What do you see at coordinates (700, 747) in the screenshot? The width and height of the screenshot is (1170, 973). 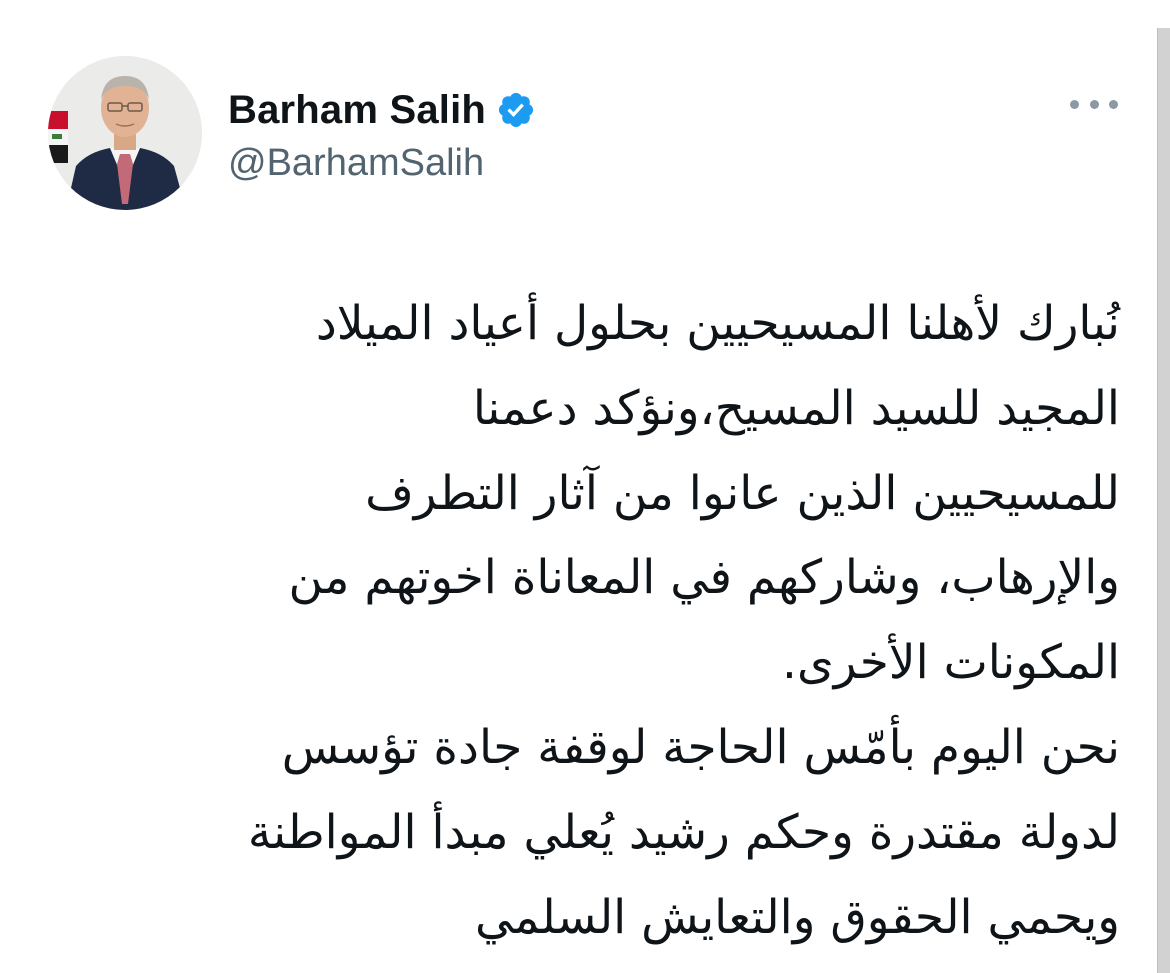 I see `tweet-text-line: نحن اليوم بأمّس الحاجة لوقفة جادة تؤسس` at bounding box center [700, 747].